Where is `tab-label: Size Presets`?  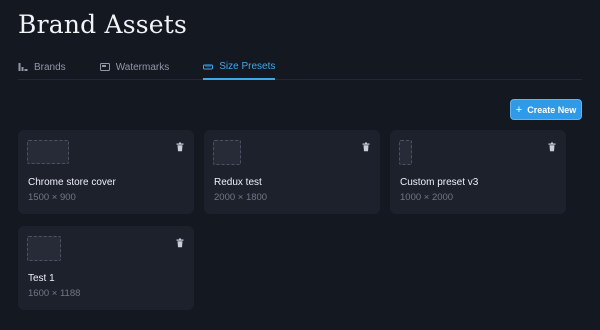
tab-label: Size Presets is located at coordinates (247, 66).